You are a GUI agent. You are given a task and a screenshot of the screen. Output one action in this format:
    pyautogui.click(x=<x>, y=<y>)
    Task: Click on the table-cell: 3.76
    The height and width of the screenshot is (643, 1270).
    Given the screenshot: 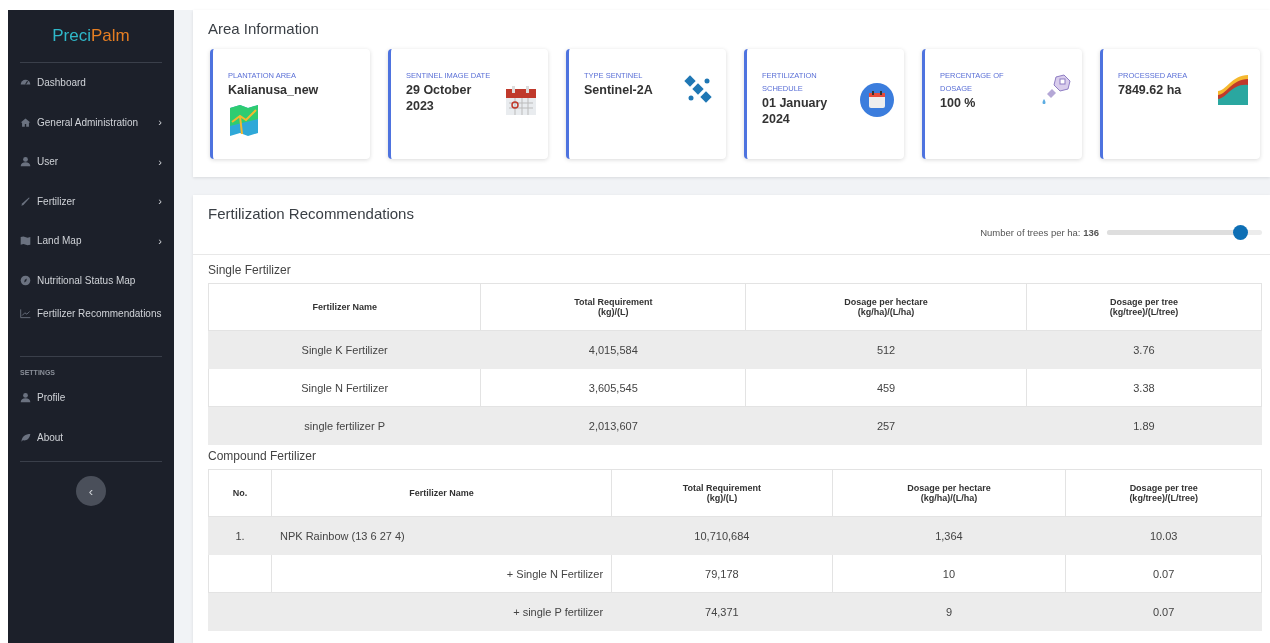 What is the action you would take?
    pyautogui.click(x=1144, y=349)
    